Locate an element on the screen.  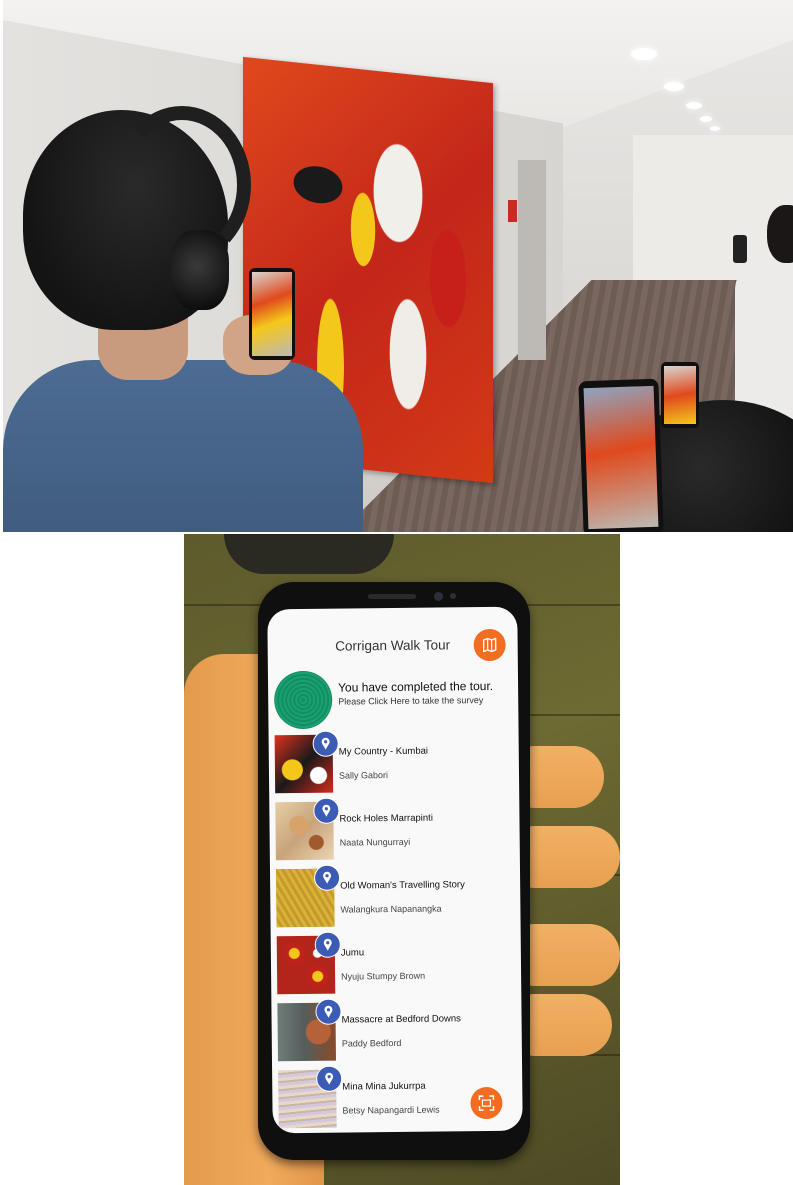
artwork-title: Massacre at Bedford Downs is located at coordinates (401, 1019).